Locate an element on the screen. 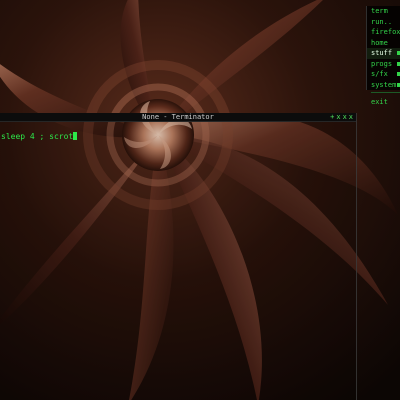 The height and width of the screenshot is (400, 400). menu-item-sfx: s/fx is located at coordinates (383, 74).